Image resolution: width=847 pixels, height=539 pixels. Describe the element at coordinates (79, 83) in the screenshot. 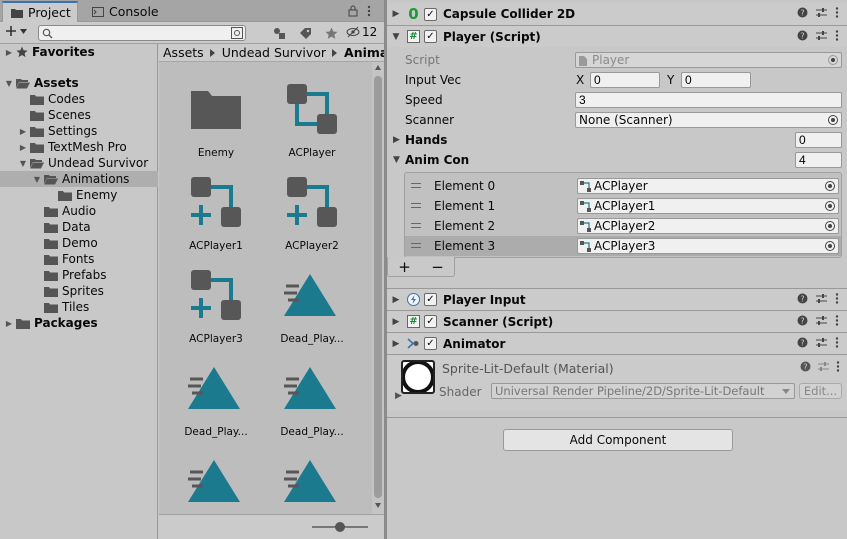

I see `tree-item-assets: ▼ Assets` at that location.